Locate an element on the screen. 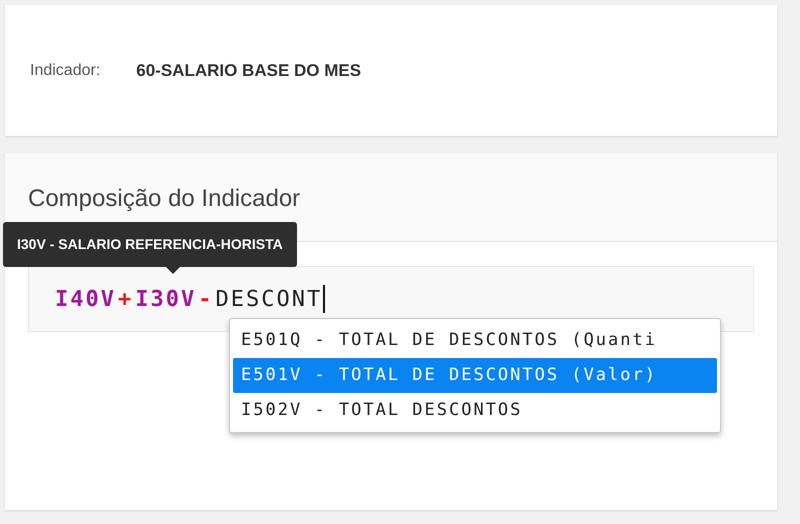 The width and height of the screenshot is (800, 524). suggestion-item: I502V - TOTAL DESCONTOS is located at coordinates (475, 410).